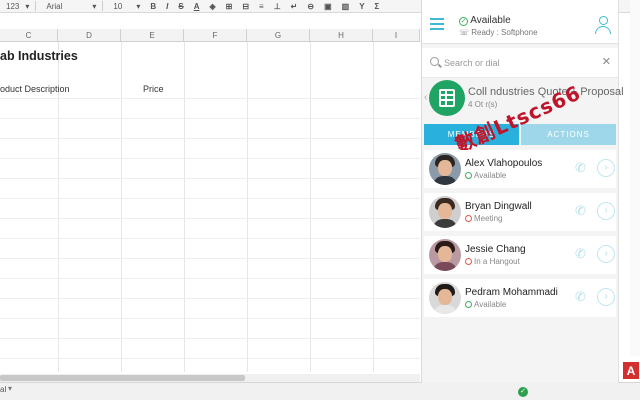 The image size is (640, 400). I want to click on vertical-scrollbar, so click(635, 178).